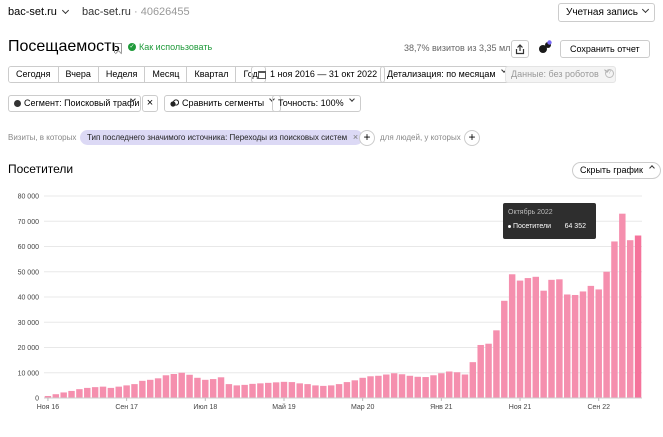  What do you see at coordinates (316, 103) in the screenshot?
I see `accuracy-dropdown: Точность: 100%` at bounding box center [316, 103].